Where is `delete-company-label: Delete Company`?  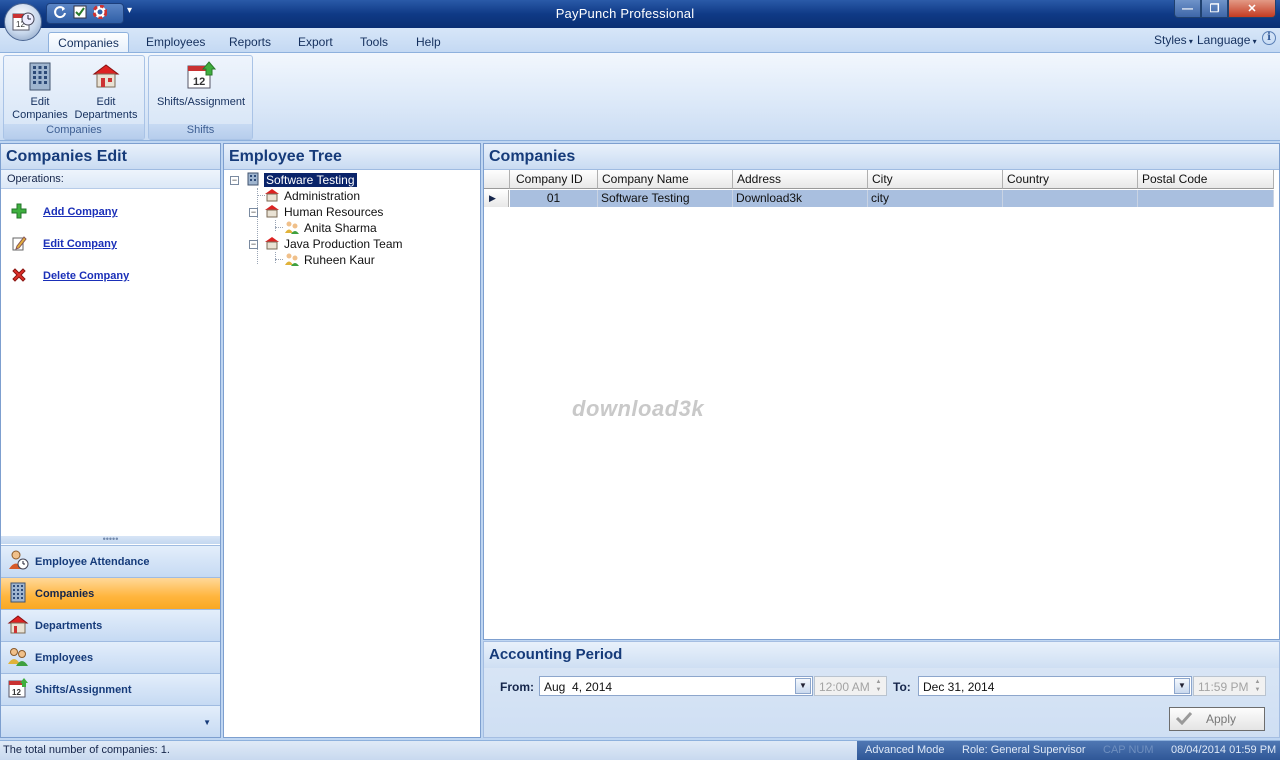
delete-company-label: Delete Company is located at coordinates (86, 276).